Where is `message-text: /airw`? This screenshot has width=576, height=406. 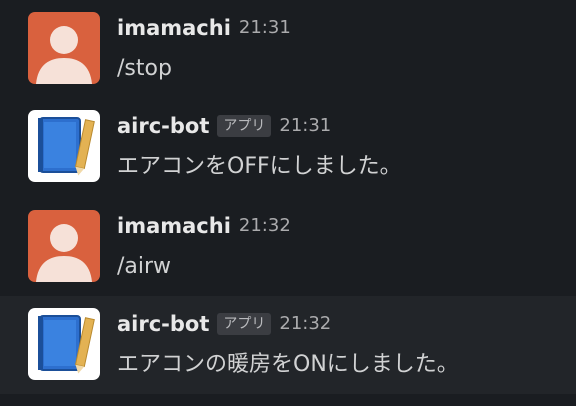 message-text: /airw is located at coordinates (144, 266).